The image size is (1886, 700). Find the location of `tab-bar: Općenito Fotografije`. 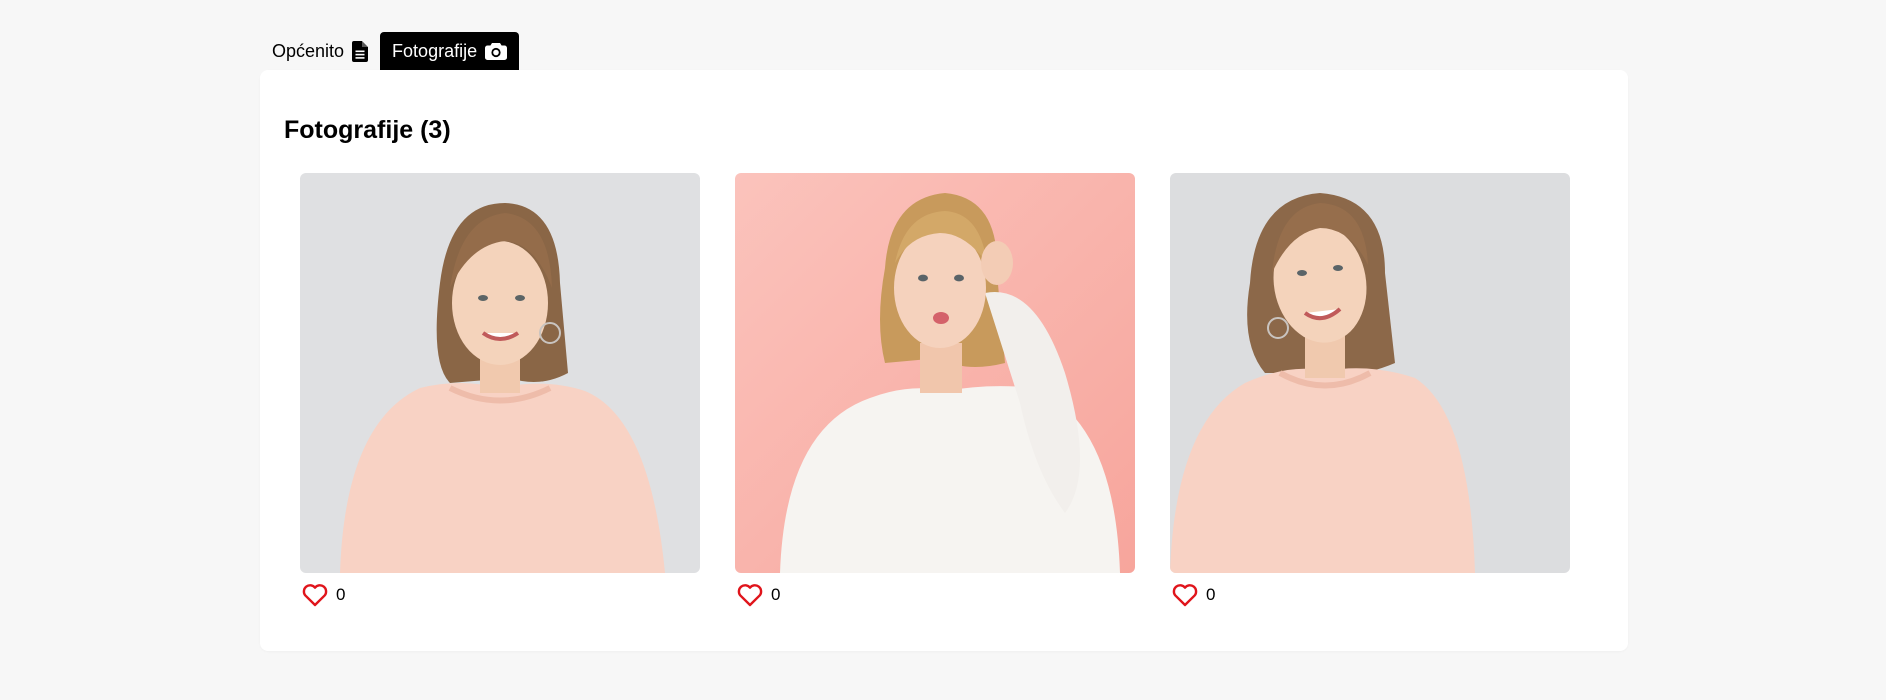

tab-bar: Općenito Fotografije is located at coordinates (390, 51).